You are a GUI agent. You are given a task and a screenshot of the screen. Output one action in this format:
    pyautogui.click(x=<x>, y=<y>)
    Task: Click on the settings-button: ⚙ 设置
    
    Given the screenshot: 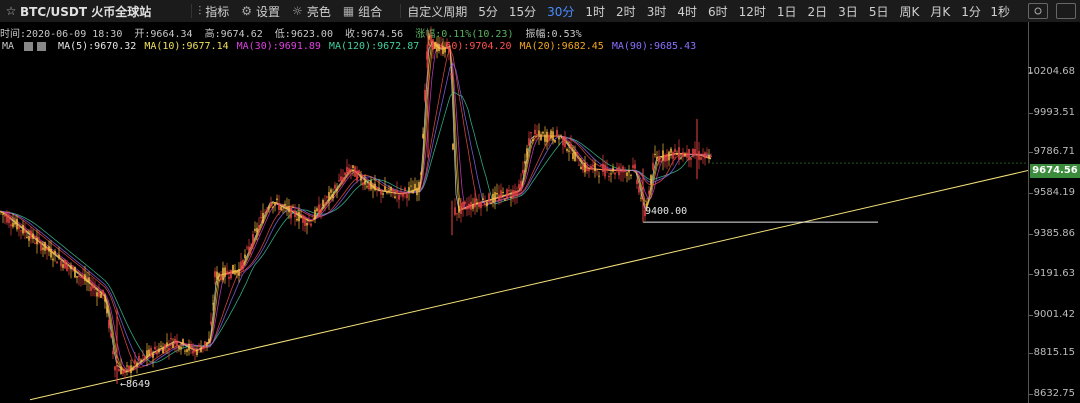 What is the action you would take?
    pyautogui.click(x=260, y=11)
    